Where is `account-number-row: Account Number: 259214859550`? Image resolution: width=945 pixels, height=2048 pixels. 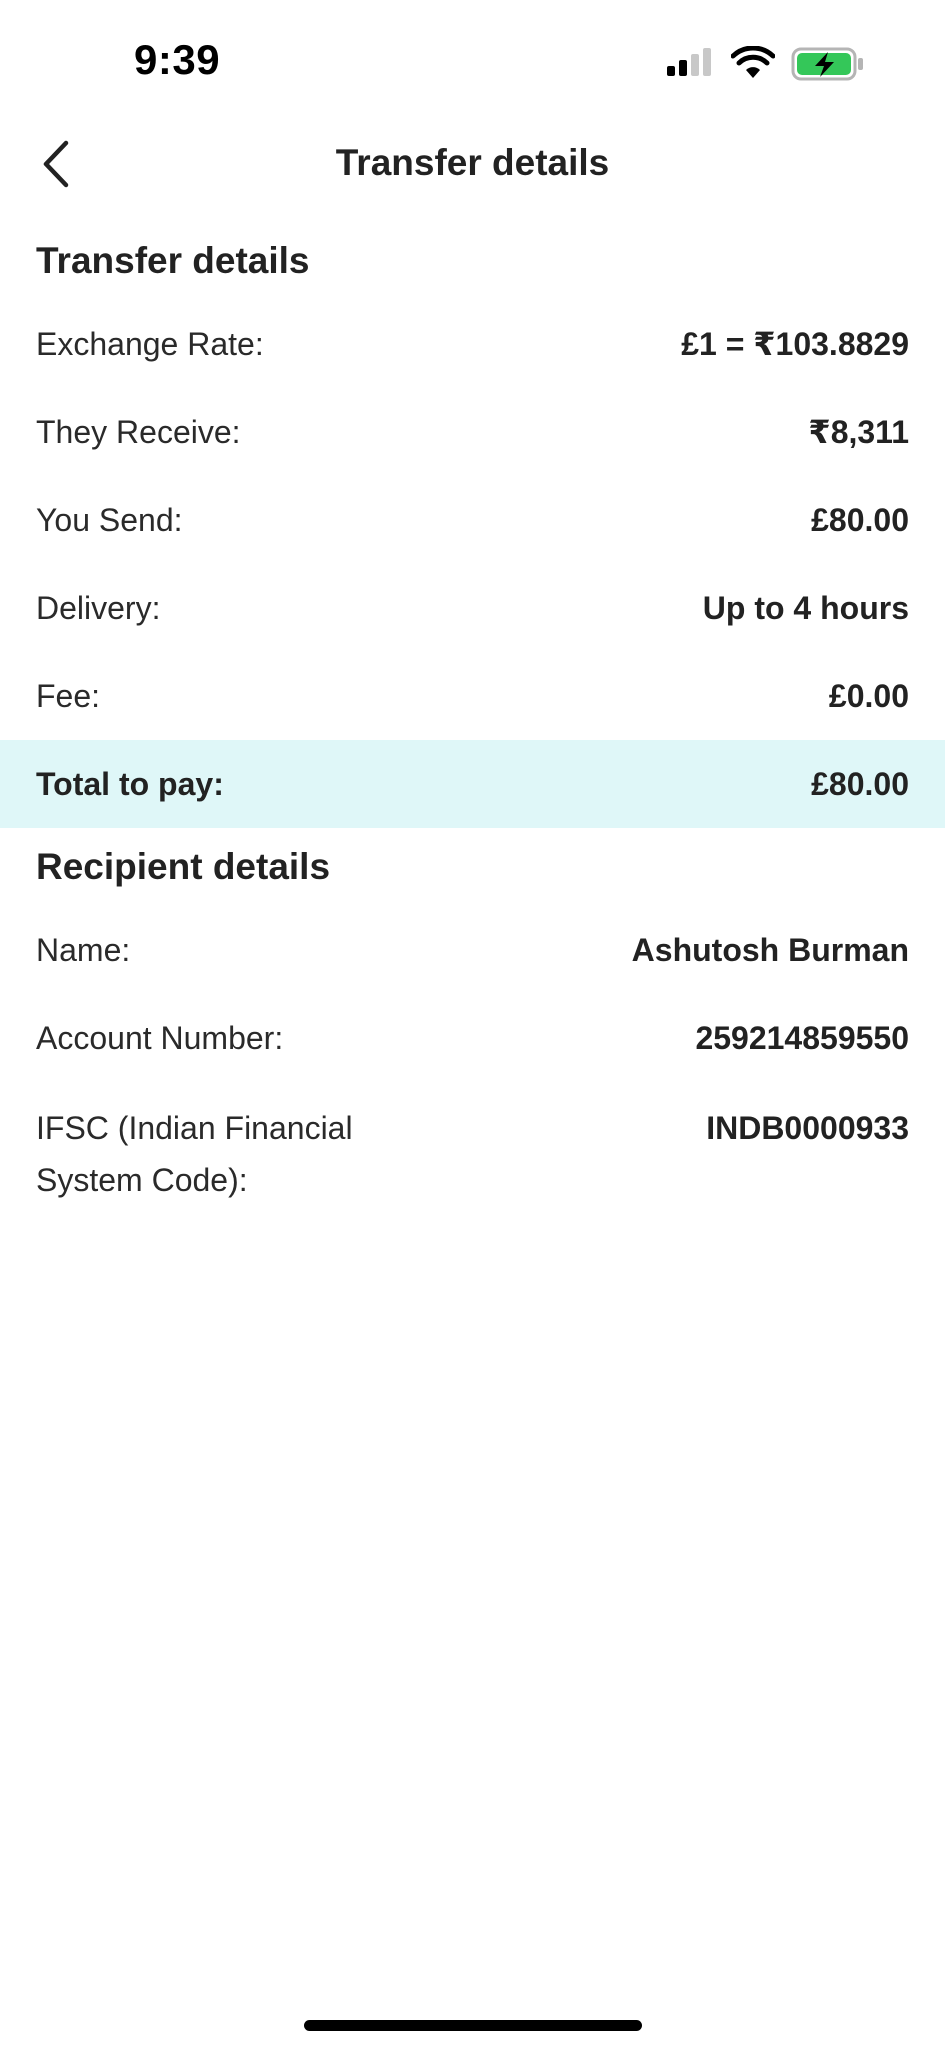 account-number-row: Account Number: 259214859550 is located at coordinates (472, 1038).